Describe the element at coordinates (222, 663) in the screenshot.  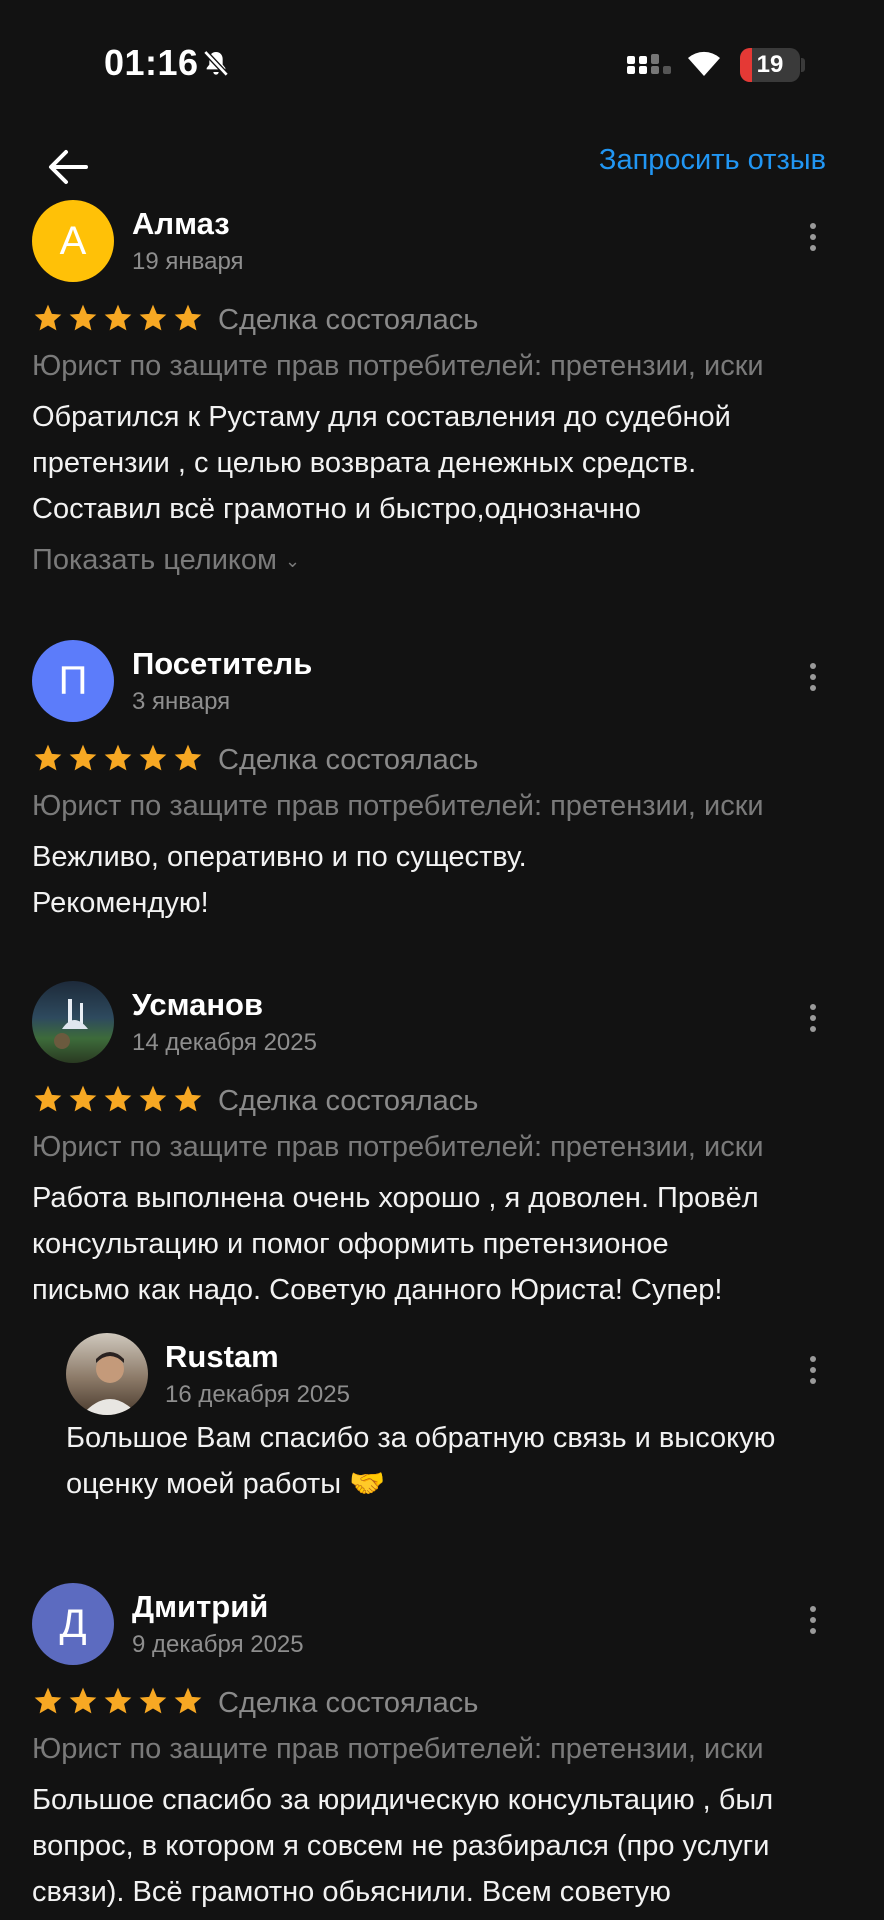
I see `reviewer-name: Посетитель` at that location.